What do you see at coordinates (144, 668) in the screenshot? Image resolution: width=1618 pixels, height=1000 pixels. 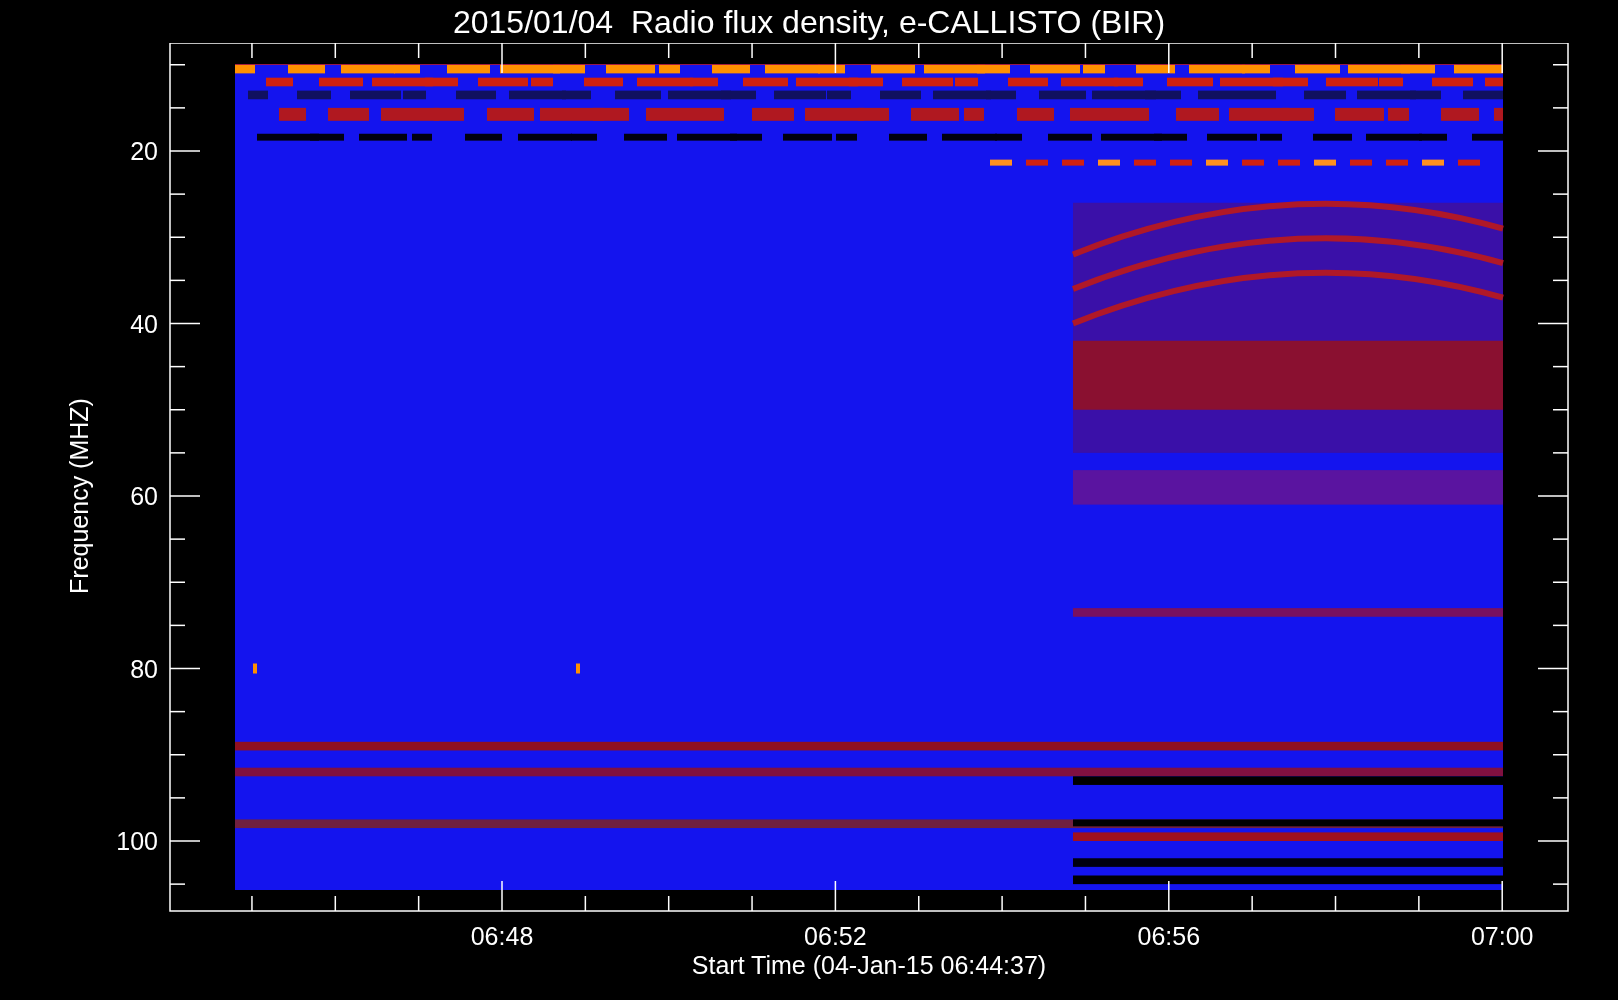 I see `tick-label: 80` at bounding box center [144, 668].